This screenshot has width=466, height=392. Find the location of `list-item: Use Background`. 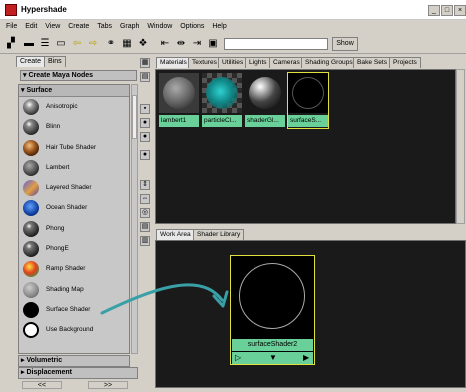

list-item: Use Background is located at coordinates (74, 330).